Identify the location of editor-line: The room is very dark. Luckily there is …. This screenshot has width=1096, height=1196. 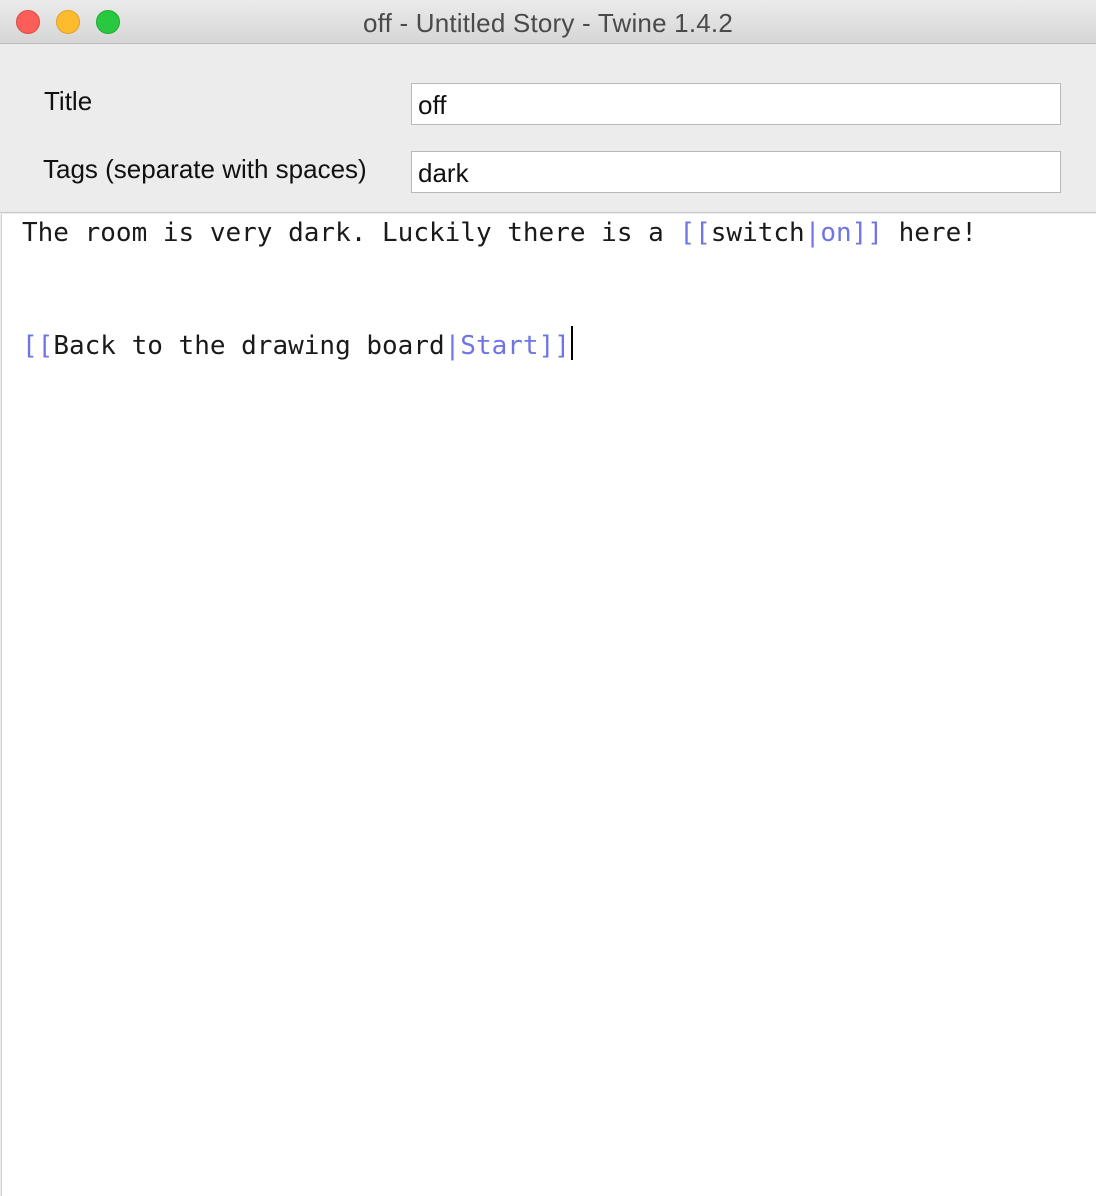
(499, 233).